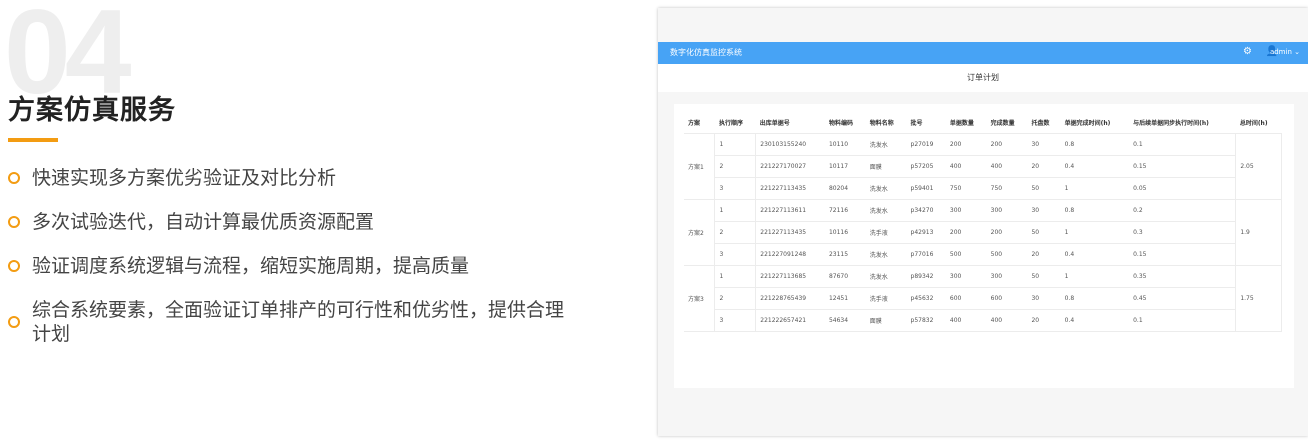 The image size is (1308, 440). What do you see at coordinates (1258, 298) in the screenshot?
I see `total-time-cell: 1.75` at bounding box center [1258, 298].